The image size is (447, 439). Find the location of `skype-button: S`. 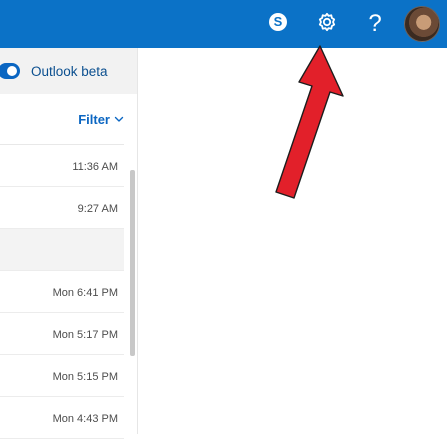

skype-button: S is located at coordinates (278, 24).